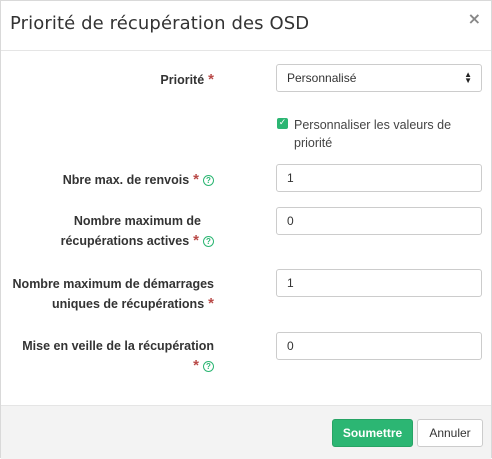  Describe the element at coordinates (373, 134) in the screenshot. I see `customize-checkbox-label: Personnaliser les valeurs de priorité` at that location.